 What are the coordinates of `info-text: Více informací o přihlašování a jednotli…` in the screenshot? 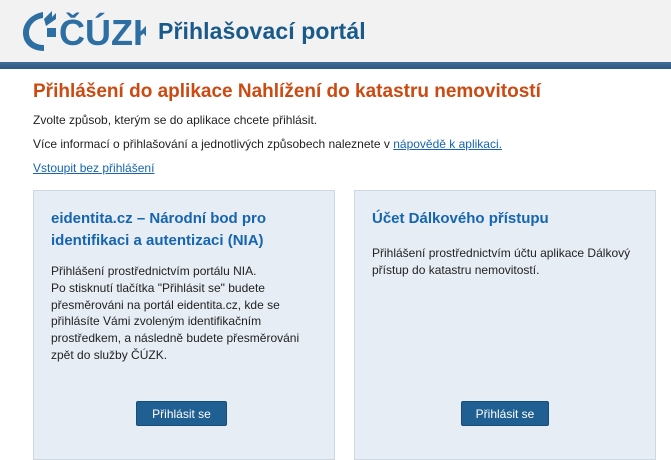 It's located at (267, 144).